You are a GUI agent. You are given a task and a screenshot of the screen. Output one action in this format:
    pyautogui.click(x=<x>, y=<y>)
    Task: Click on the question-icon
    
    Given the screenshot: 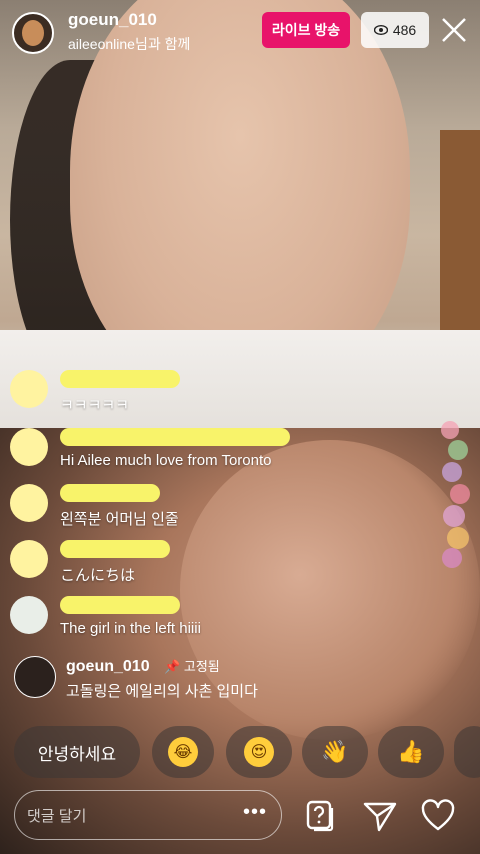 What is the action you would take?
    pyautogui.click(x=320, y=816)
    